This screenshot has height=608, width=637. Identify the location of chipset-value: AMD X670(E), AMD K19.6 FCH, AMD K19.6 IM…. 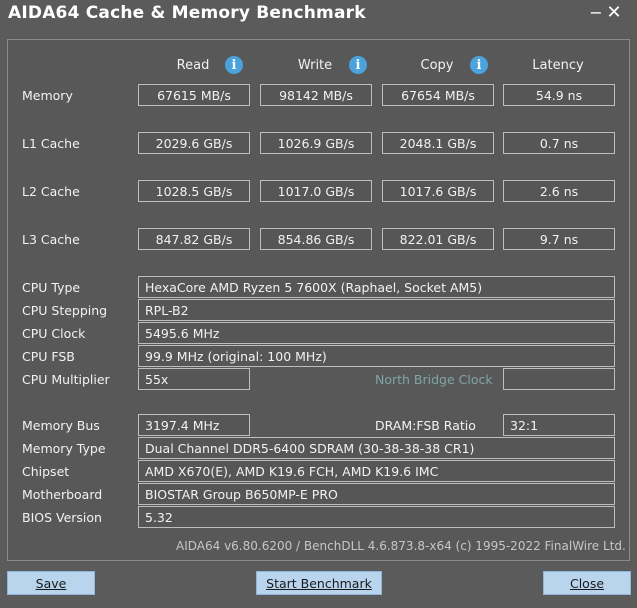
(376, 471).